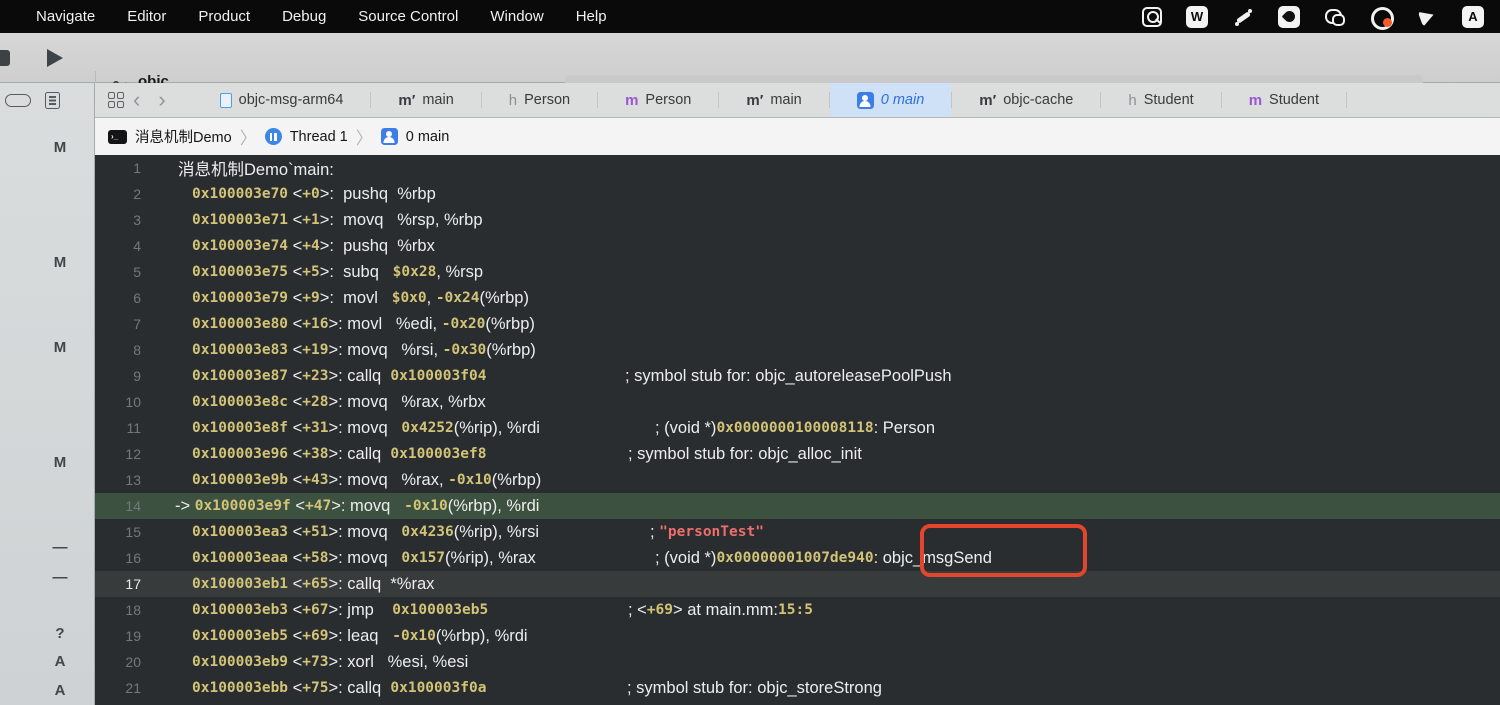 The height and width of the screenshot is (705, 1500). I want to click on line-number: 5, so click(123, 272).